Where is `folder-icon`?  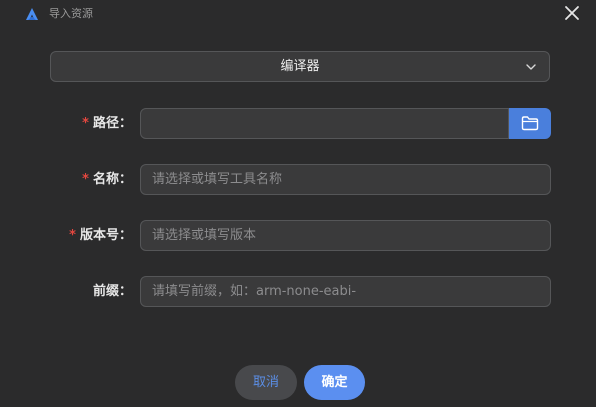
folder-icon is located at coordinates (530, 123).